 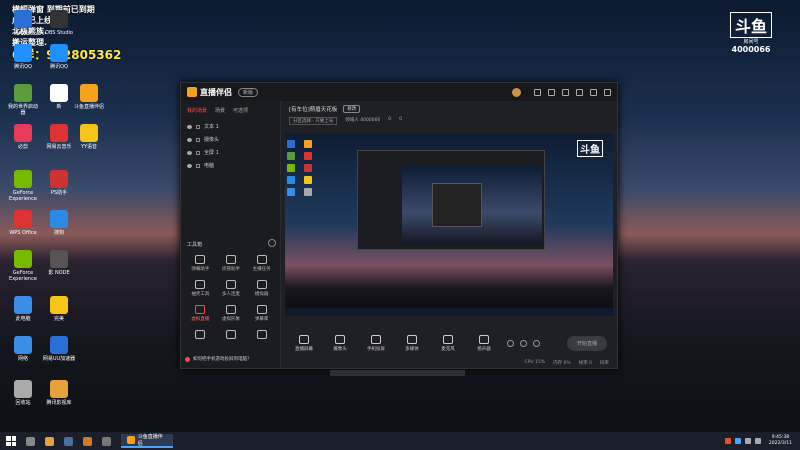 I want to click on desktop-icon-label: 网易云音乐, so click(x=59, y=147).